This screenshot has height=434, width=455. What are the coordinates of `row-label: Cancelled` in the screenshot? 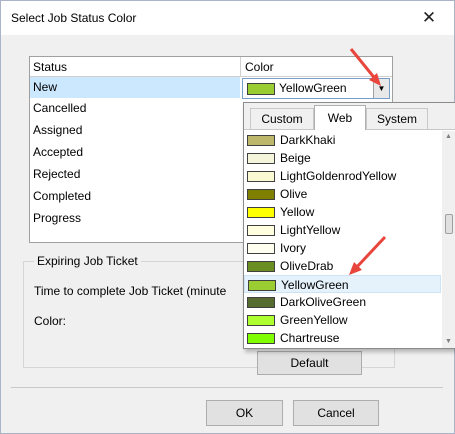 It's located at (60, 108).